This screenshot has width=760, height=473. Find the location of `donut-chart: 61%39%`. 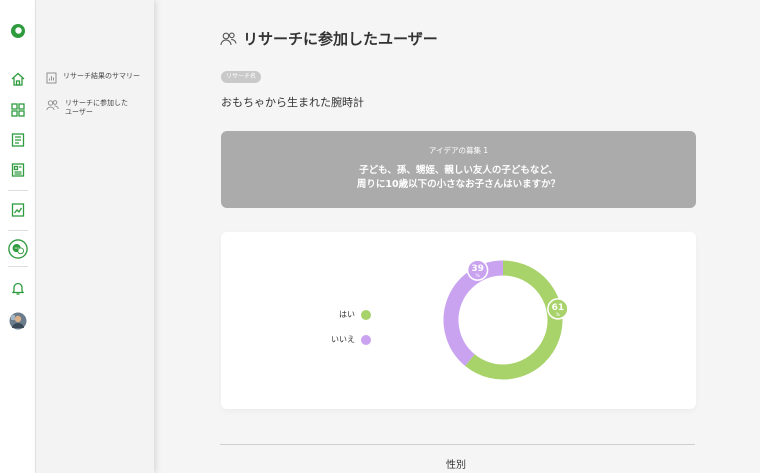

donut-chart: 61%39% is located at coordinates (506, 319).